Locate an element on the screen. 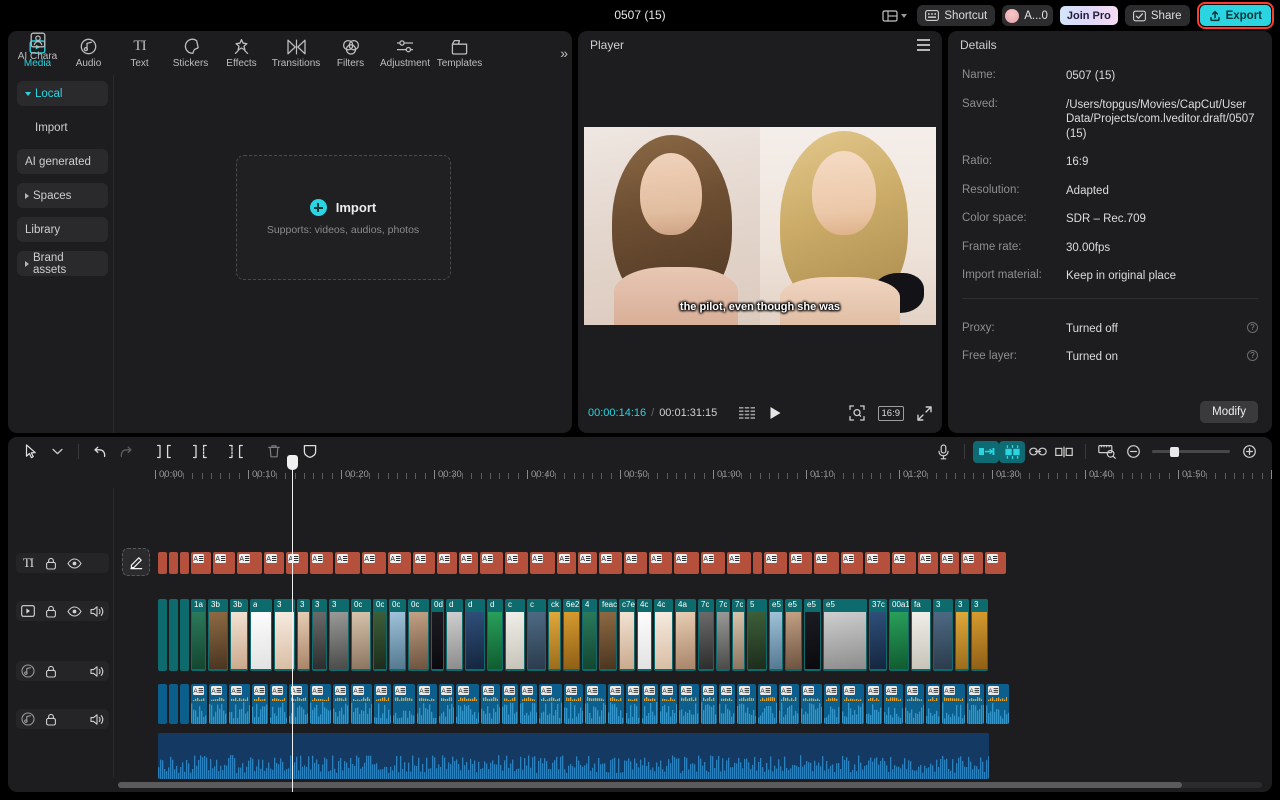  tab-stickers: Stickers is located at coordinates (190, 53).